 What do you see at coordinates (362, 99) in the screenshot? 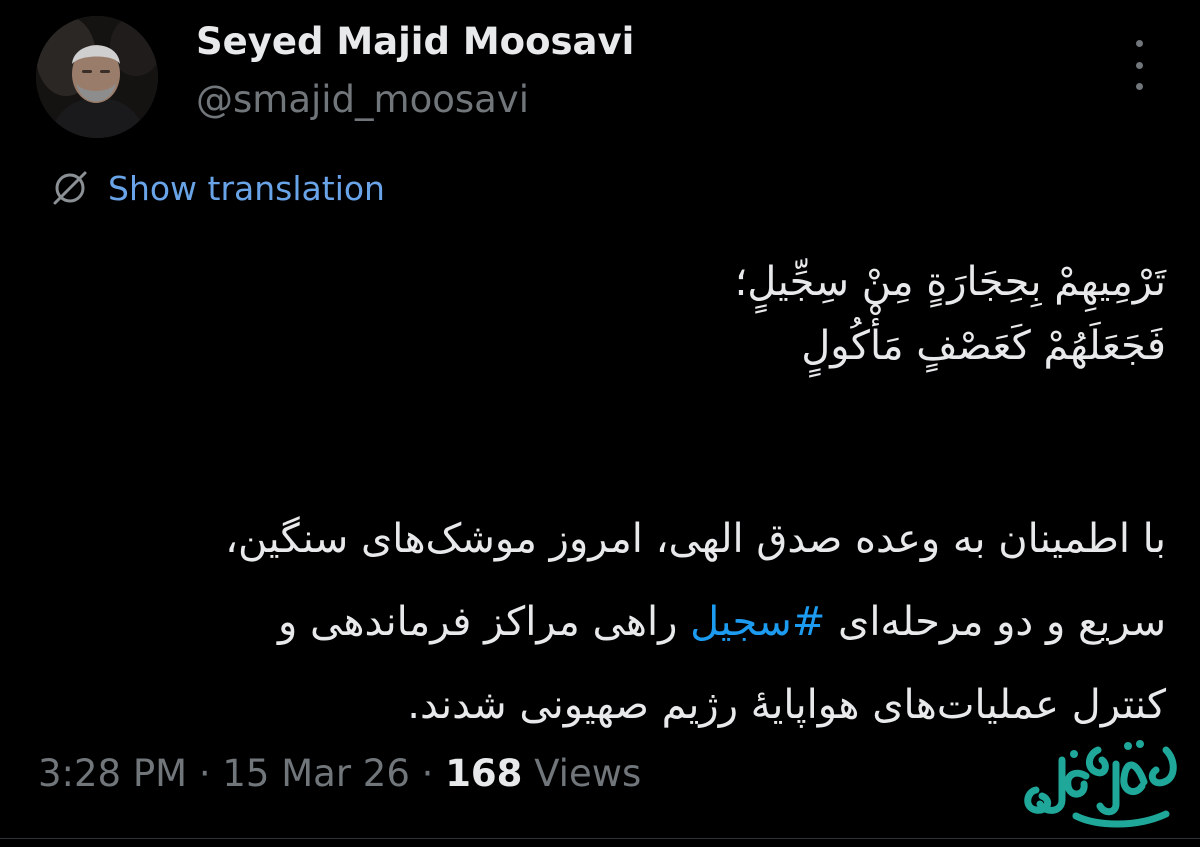
I see `author-handle: @smajid_moosavi` at bounding box center [362, 99].